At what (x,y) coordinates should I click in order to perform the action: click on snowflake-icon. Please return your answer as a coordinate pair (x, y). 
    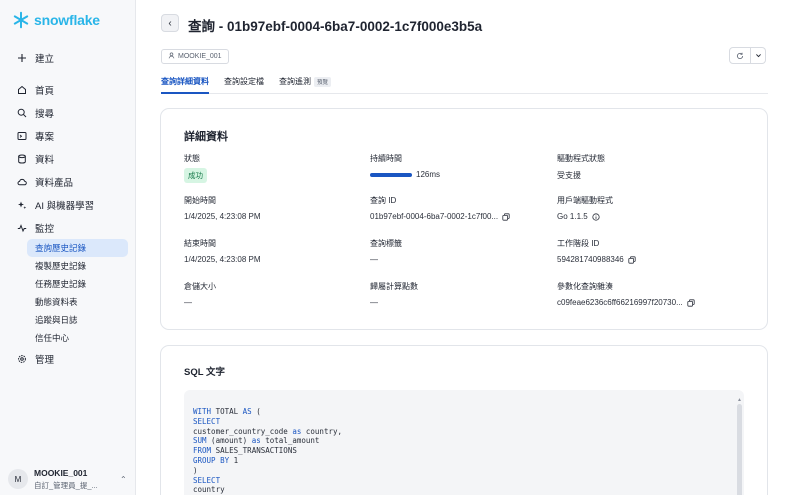
    Looking at the image, I should click on (21, 20).